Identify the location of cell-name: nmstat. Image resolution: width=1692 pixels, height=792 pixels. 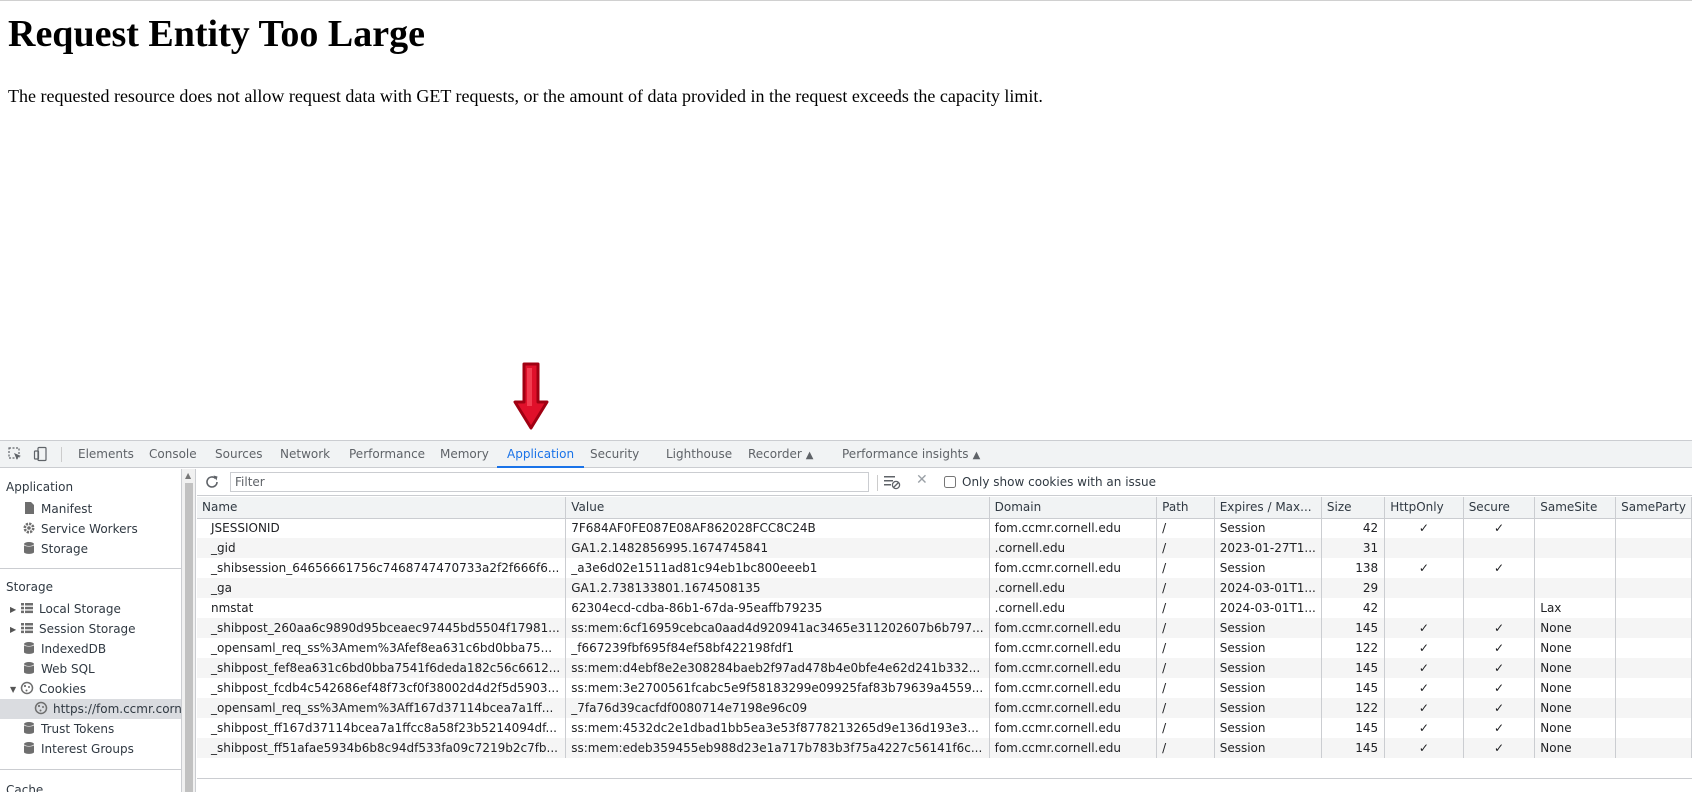
(382, 608).